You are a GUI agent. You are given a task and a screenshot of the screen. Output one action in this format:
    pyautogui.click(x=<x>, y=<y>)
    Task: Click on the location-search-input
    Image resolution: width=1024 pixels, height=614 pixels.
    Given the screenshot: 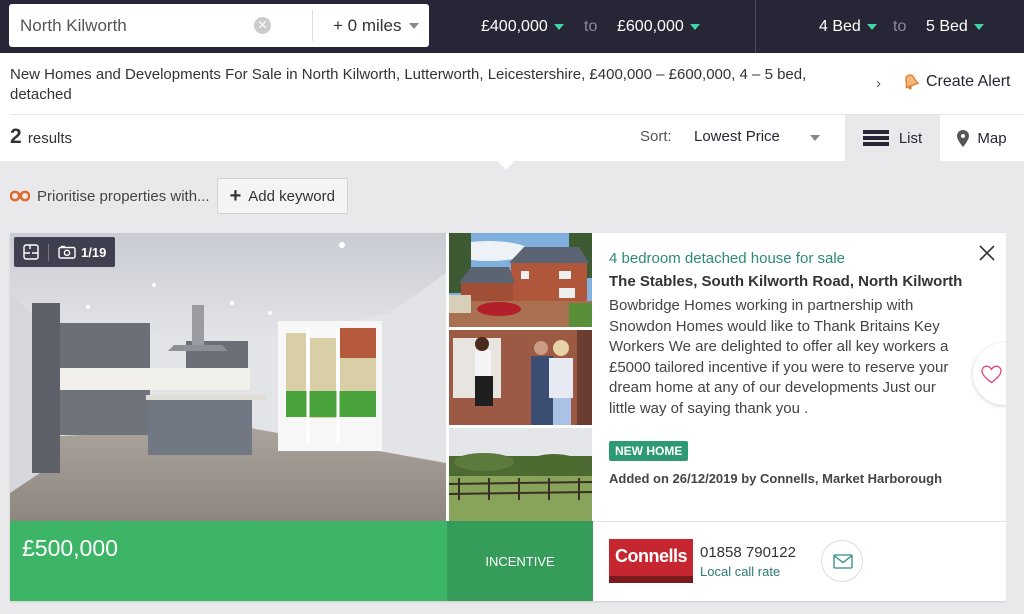 What is the action you would take?
    pyautogui.click(x=130, y=25)
    